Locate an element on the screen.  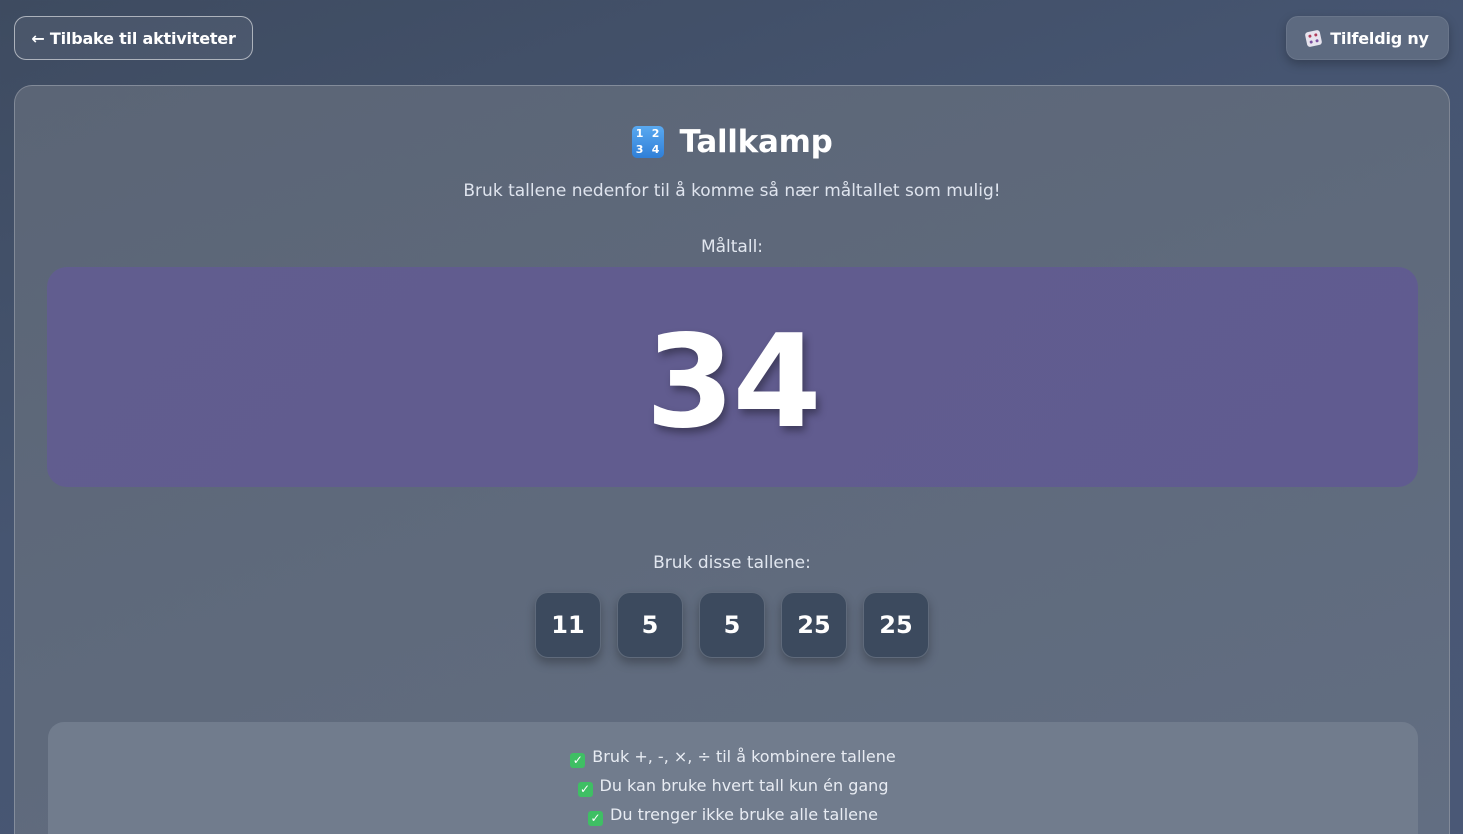
page-title: Tallkamp is located at coordinates (756, 142).